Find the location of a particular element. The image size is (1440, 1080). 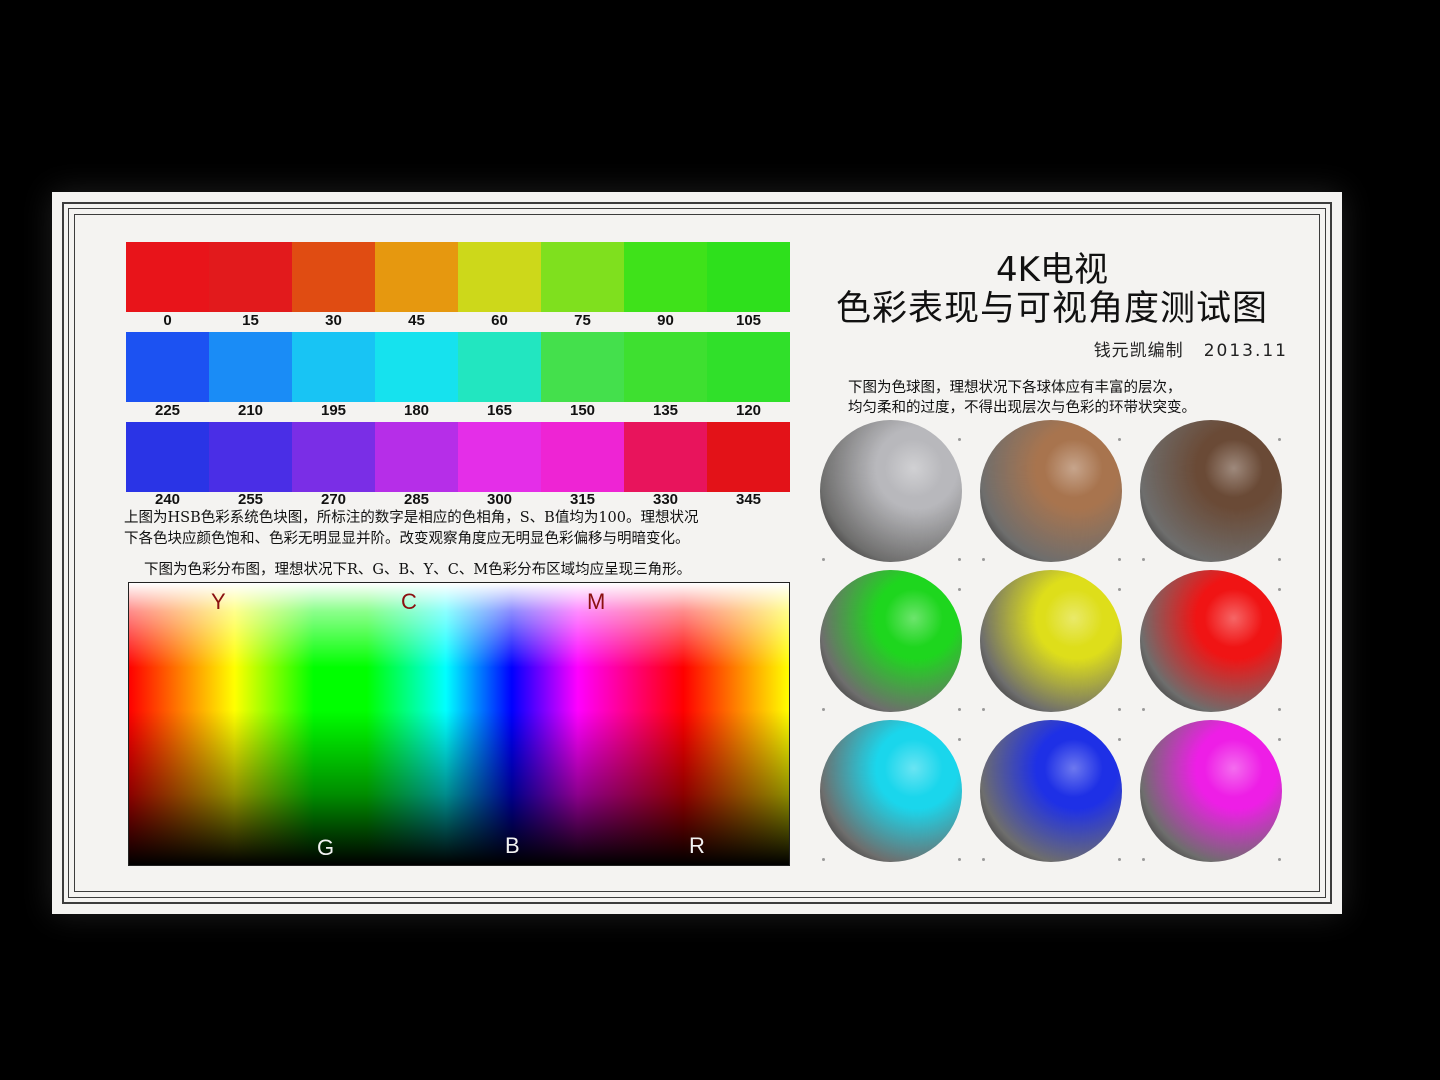

sphere-cell-green is located at coordinates (891, 641).